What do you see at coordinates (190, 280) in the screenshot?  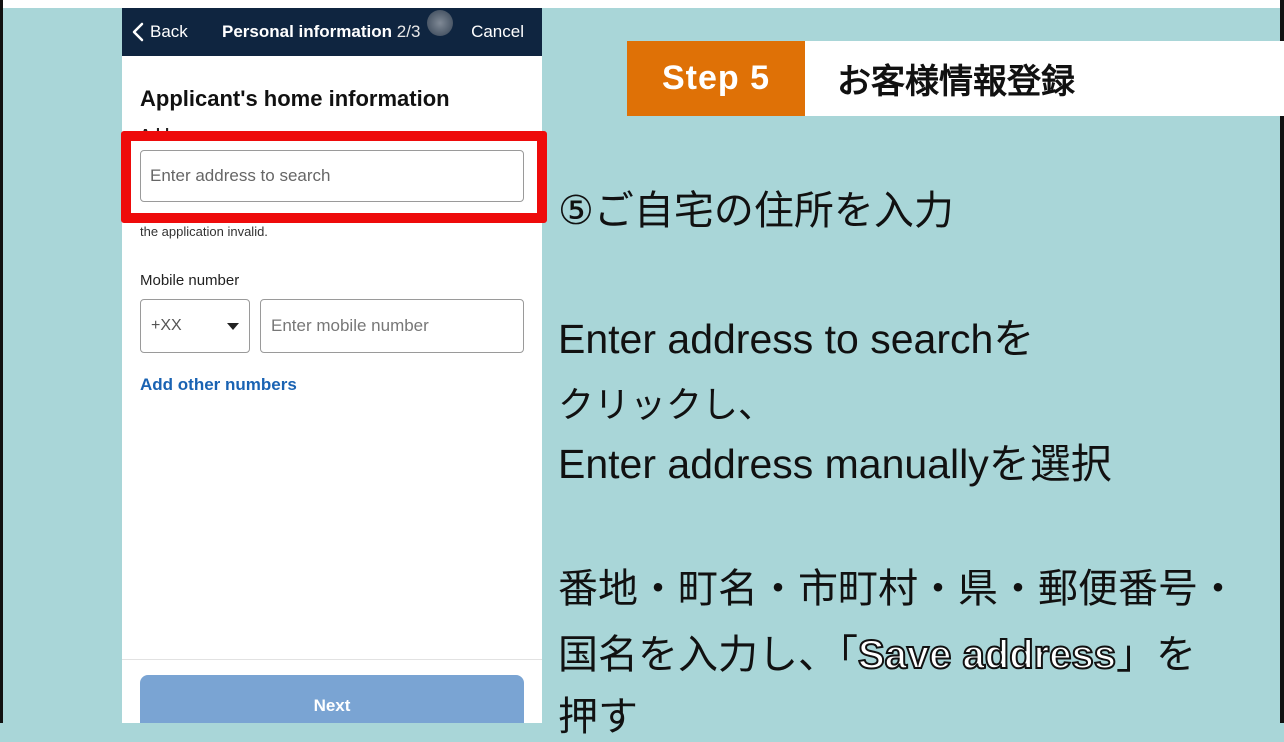 I see `mobile-label: Mobile number` at bounding box center [190, 280].